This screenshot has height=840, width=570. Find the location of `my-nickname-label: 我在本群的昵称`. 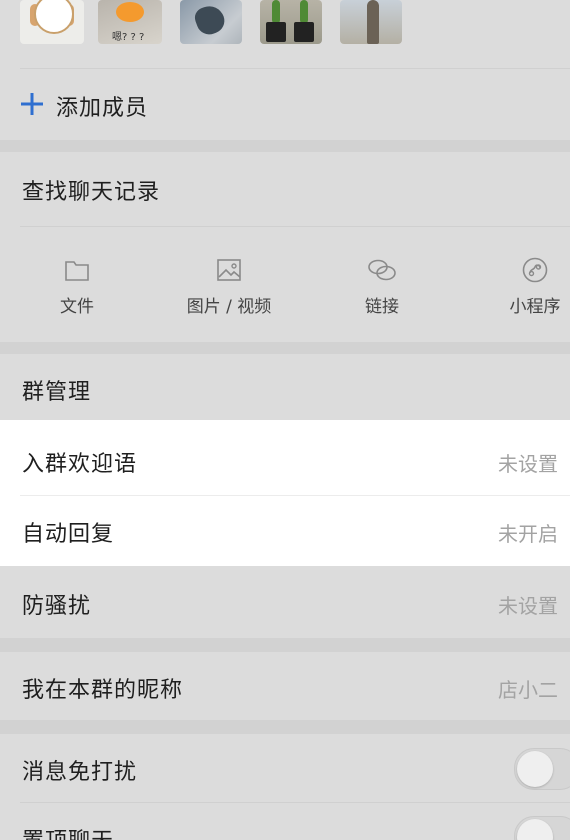

my-nickname-label: 我在本群的昵称 is located at coordinates (103, 690).